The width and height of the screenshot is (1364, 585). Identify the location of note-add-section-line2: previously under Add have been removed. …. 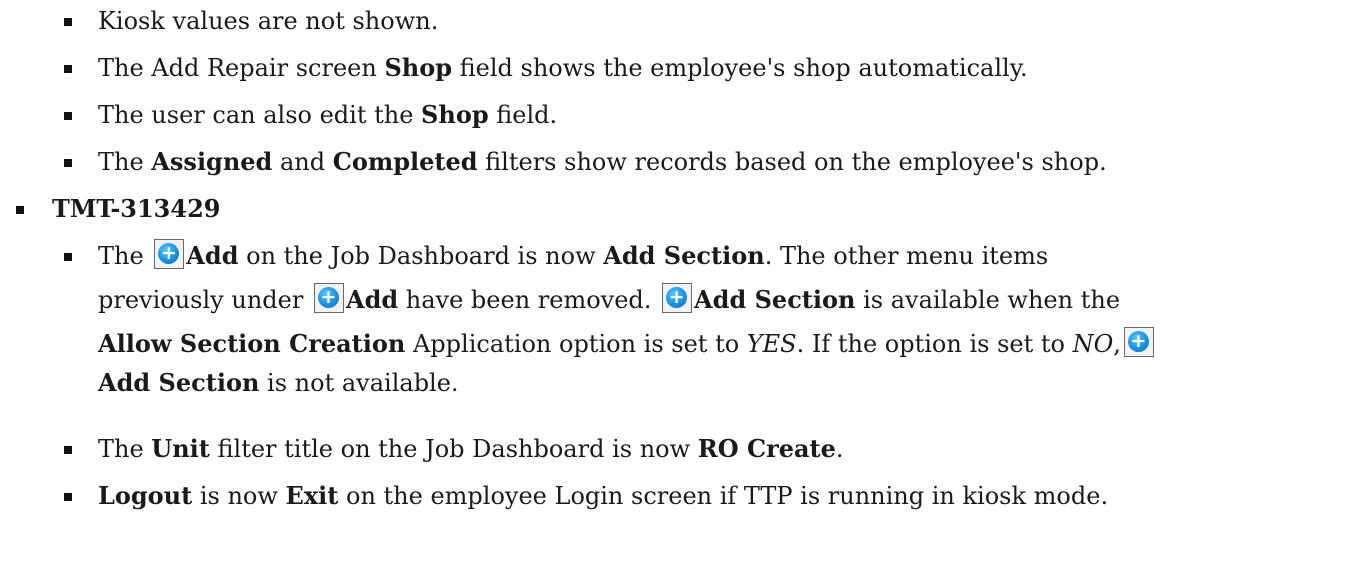
(609, 300).